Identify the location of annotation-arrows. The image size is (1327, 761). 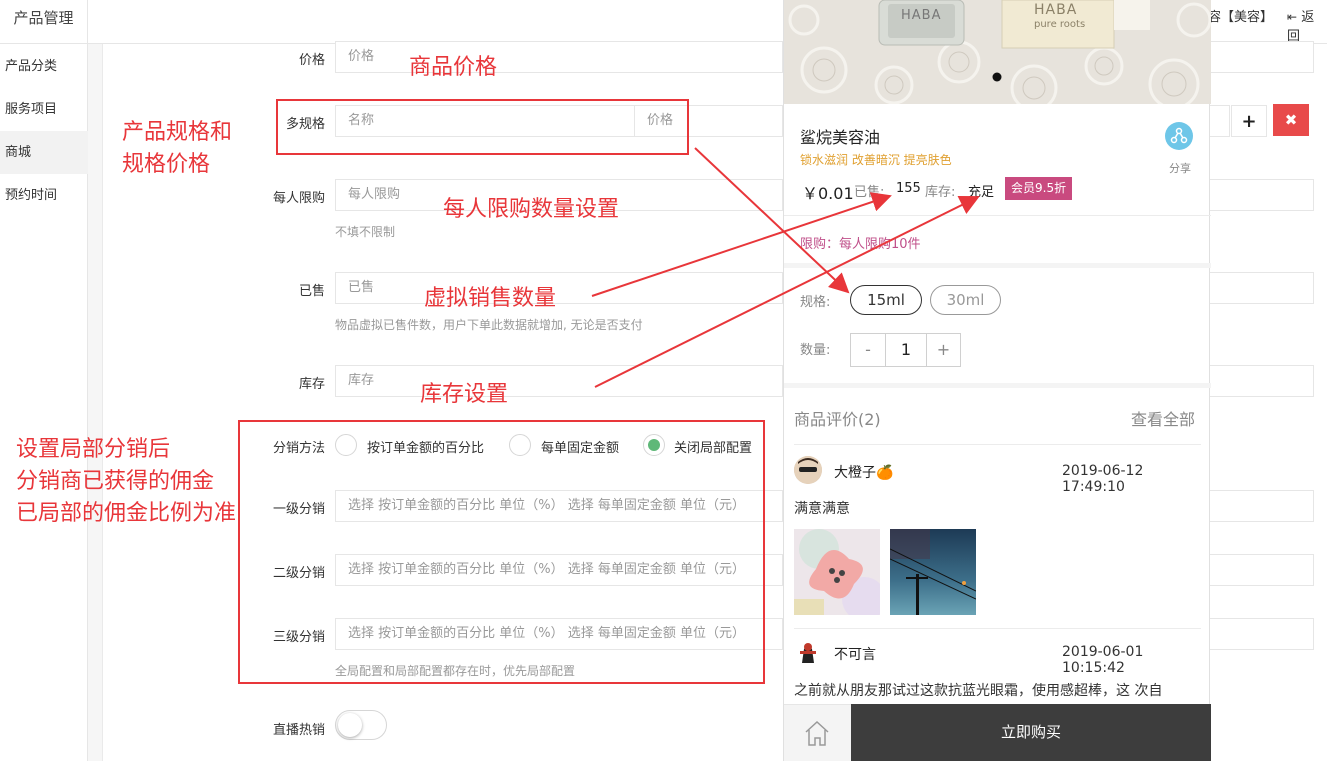
(785, 267).